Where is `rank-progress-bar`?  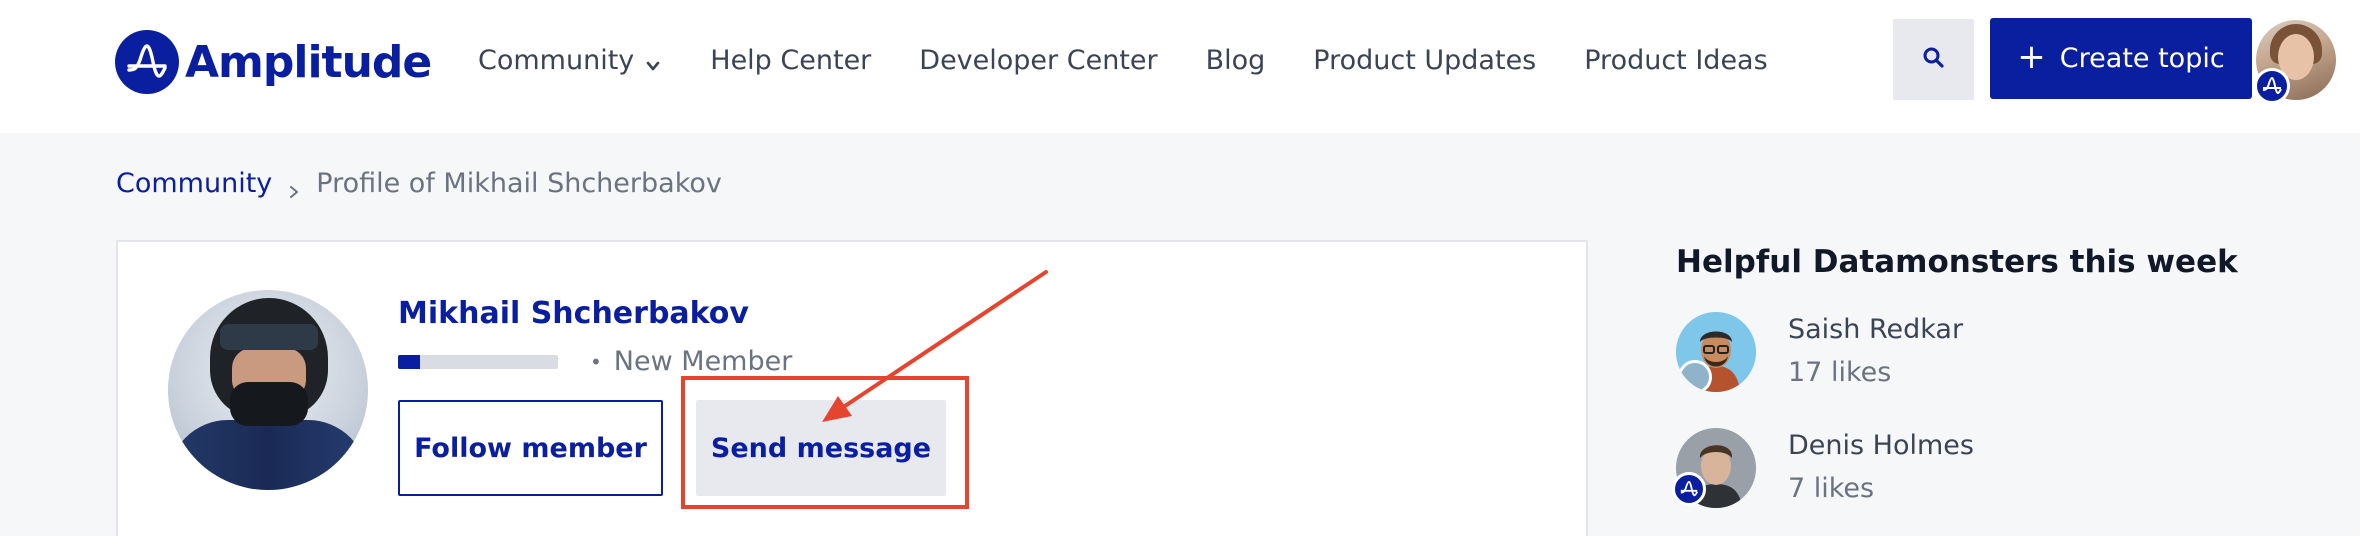
rank-progress-bar is located at coordinates (478, 361).